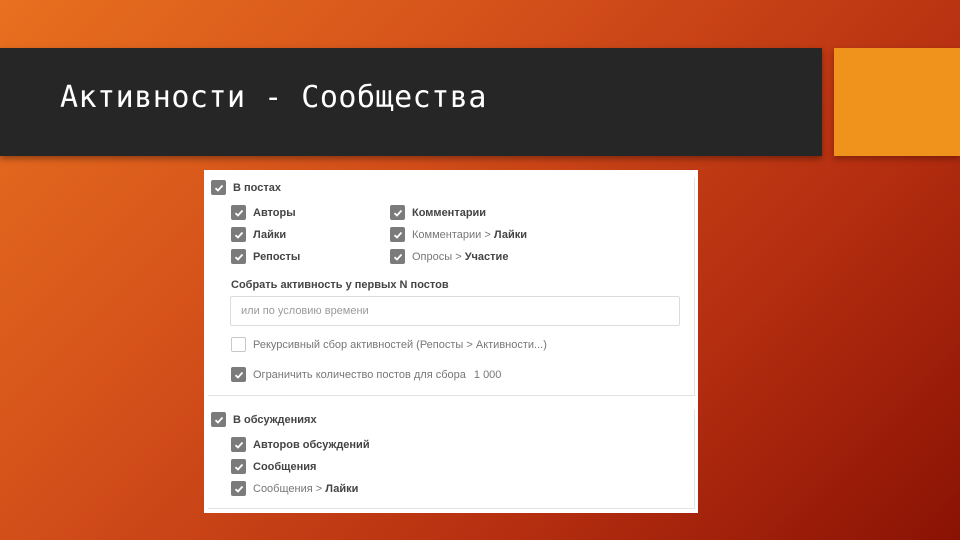 This screenshot has height=540, width=960. I want to click on posts-likes-checkbox: Лайки, so click(258, 234).